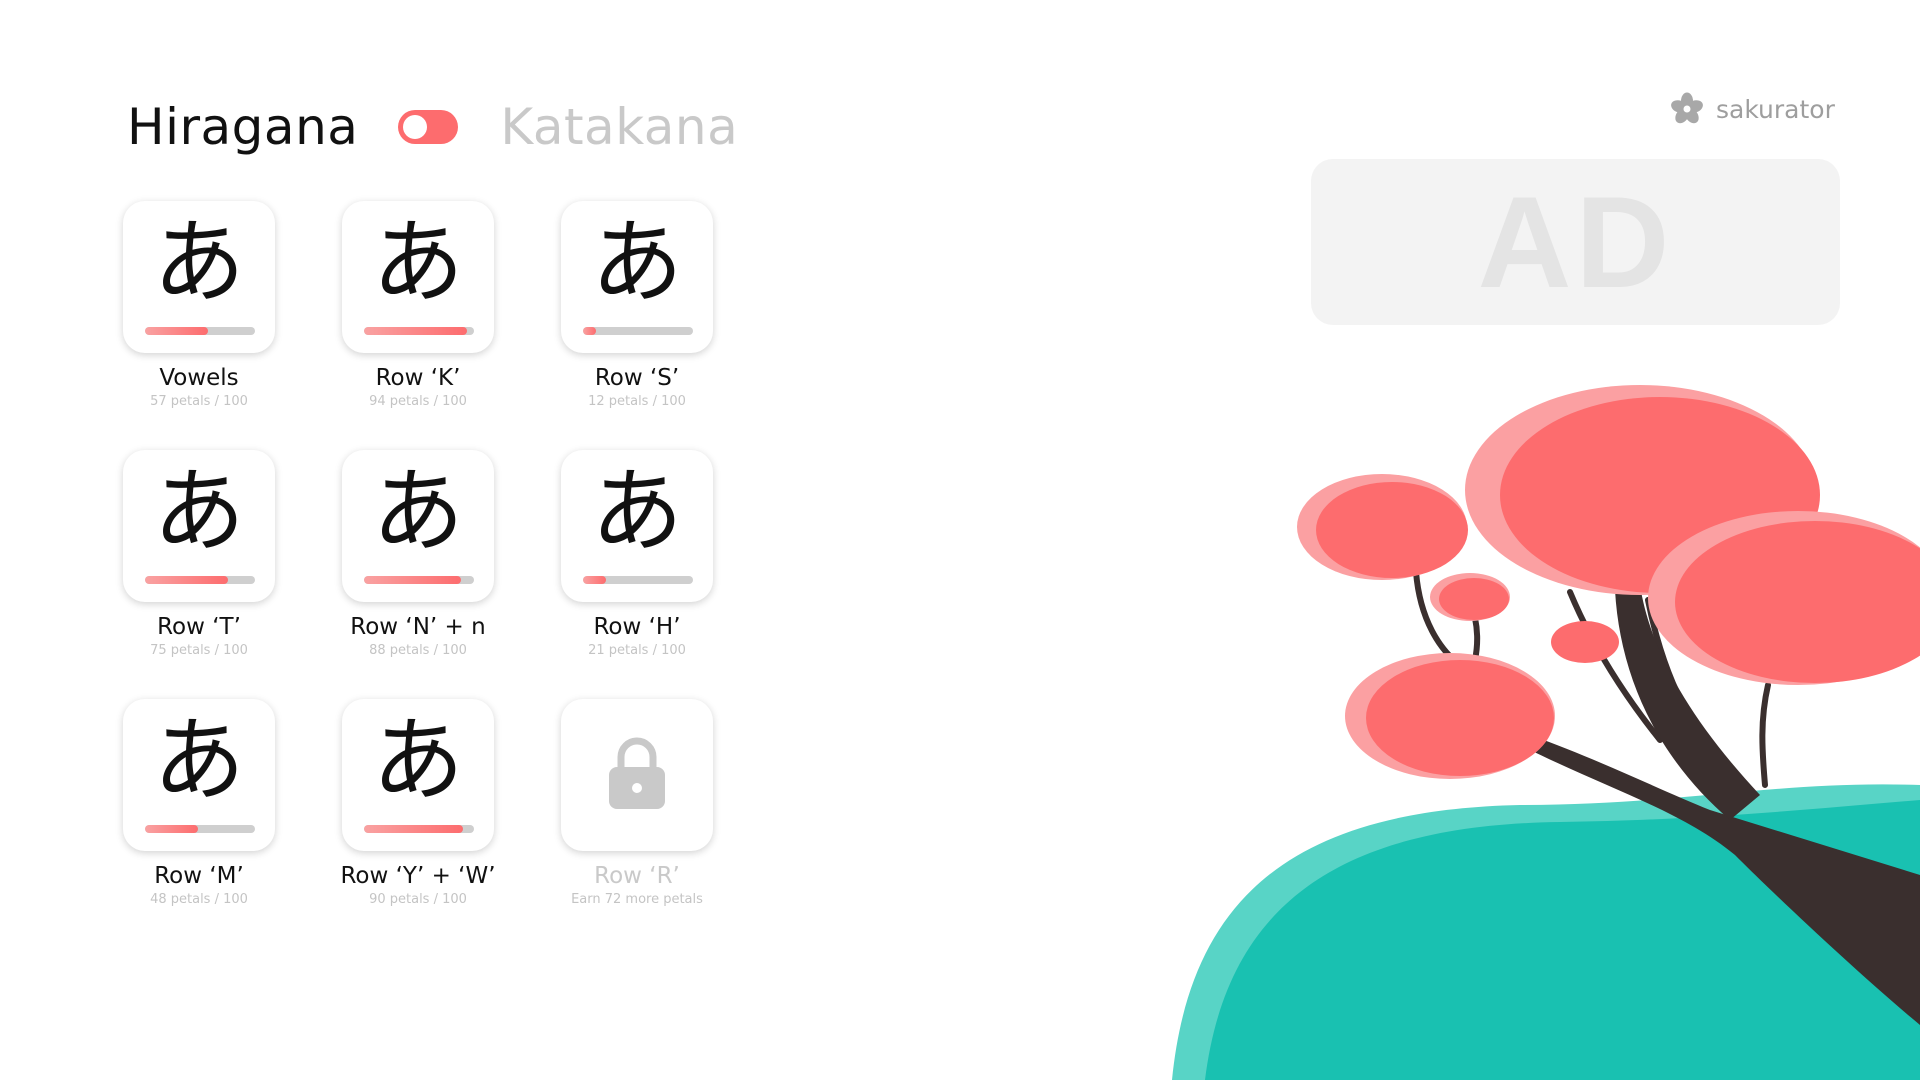 Image resolution: width=1920 pixels, height=1080 pixels. I want to click on lesson-petals: 75 petals / 100, so click(199, 650).